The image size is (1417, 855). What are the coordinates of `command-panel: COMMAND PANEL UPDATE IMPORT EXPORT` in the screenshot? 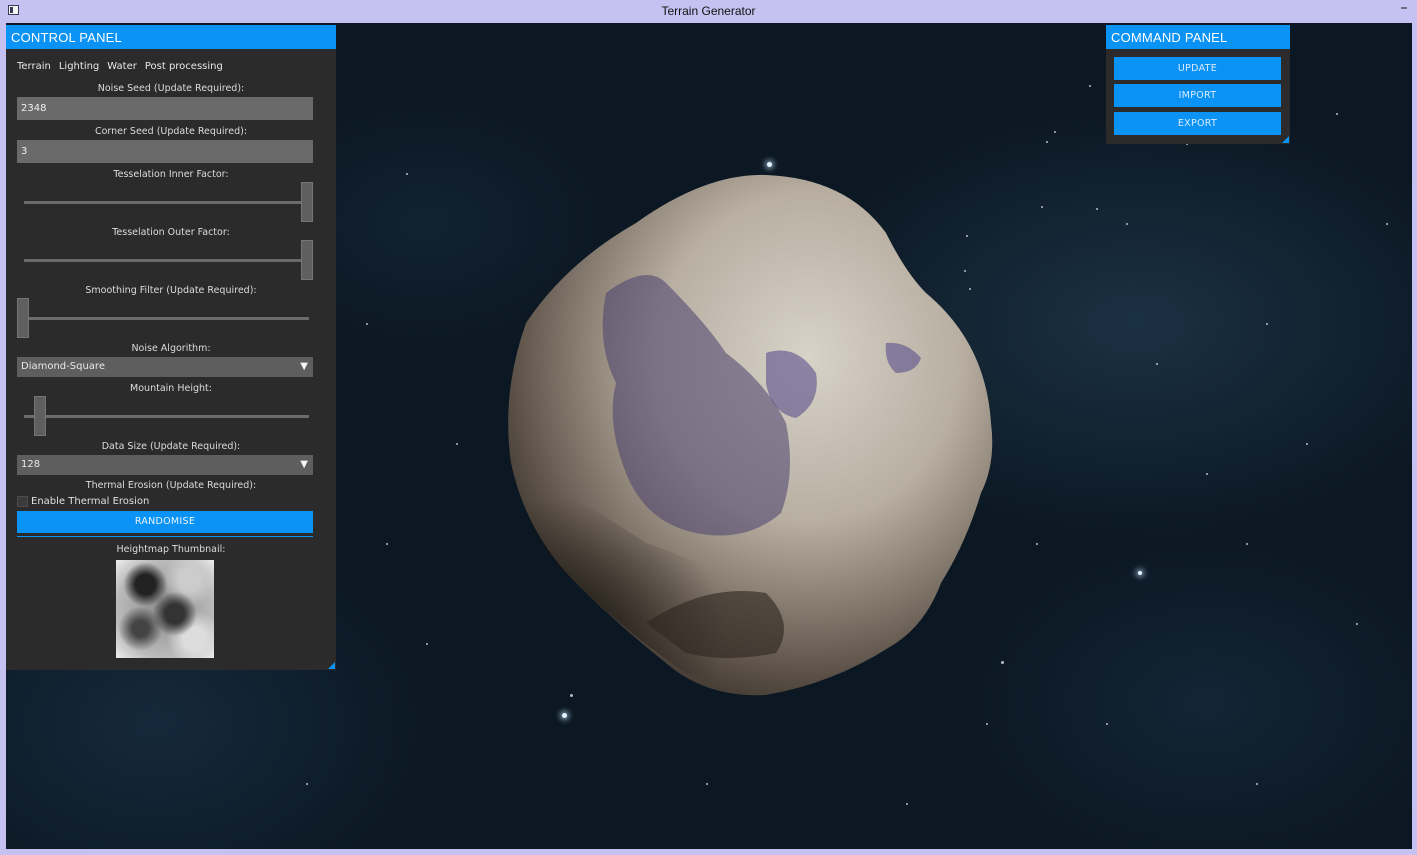 It's located at (1198, 84).